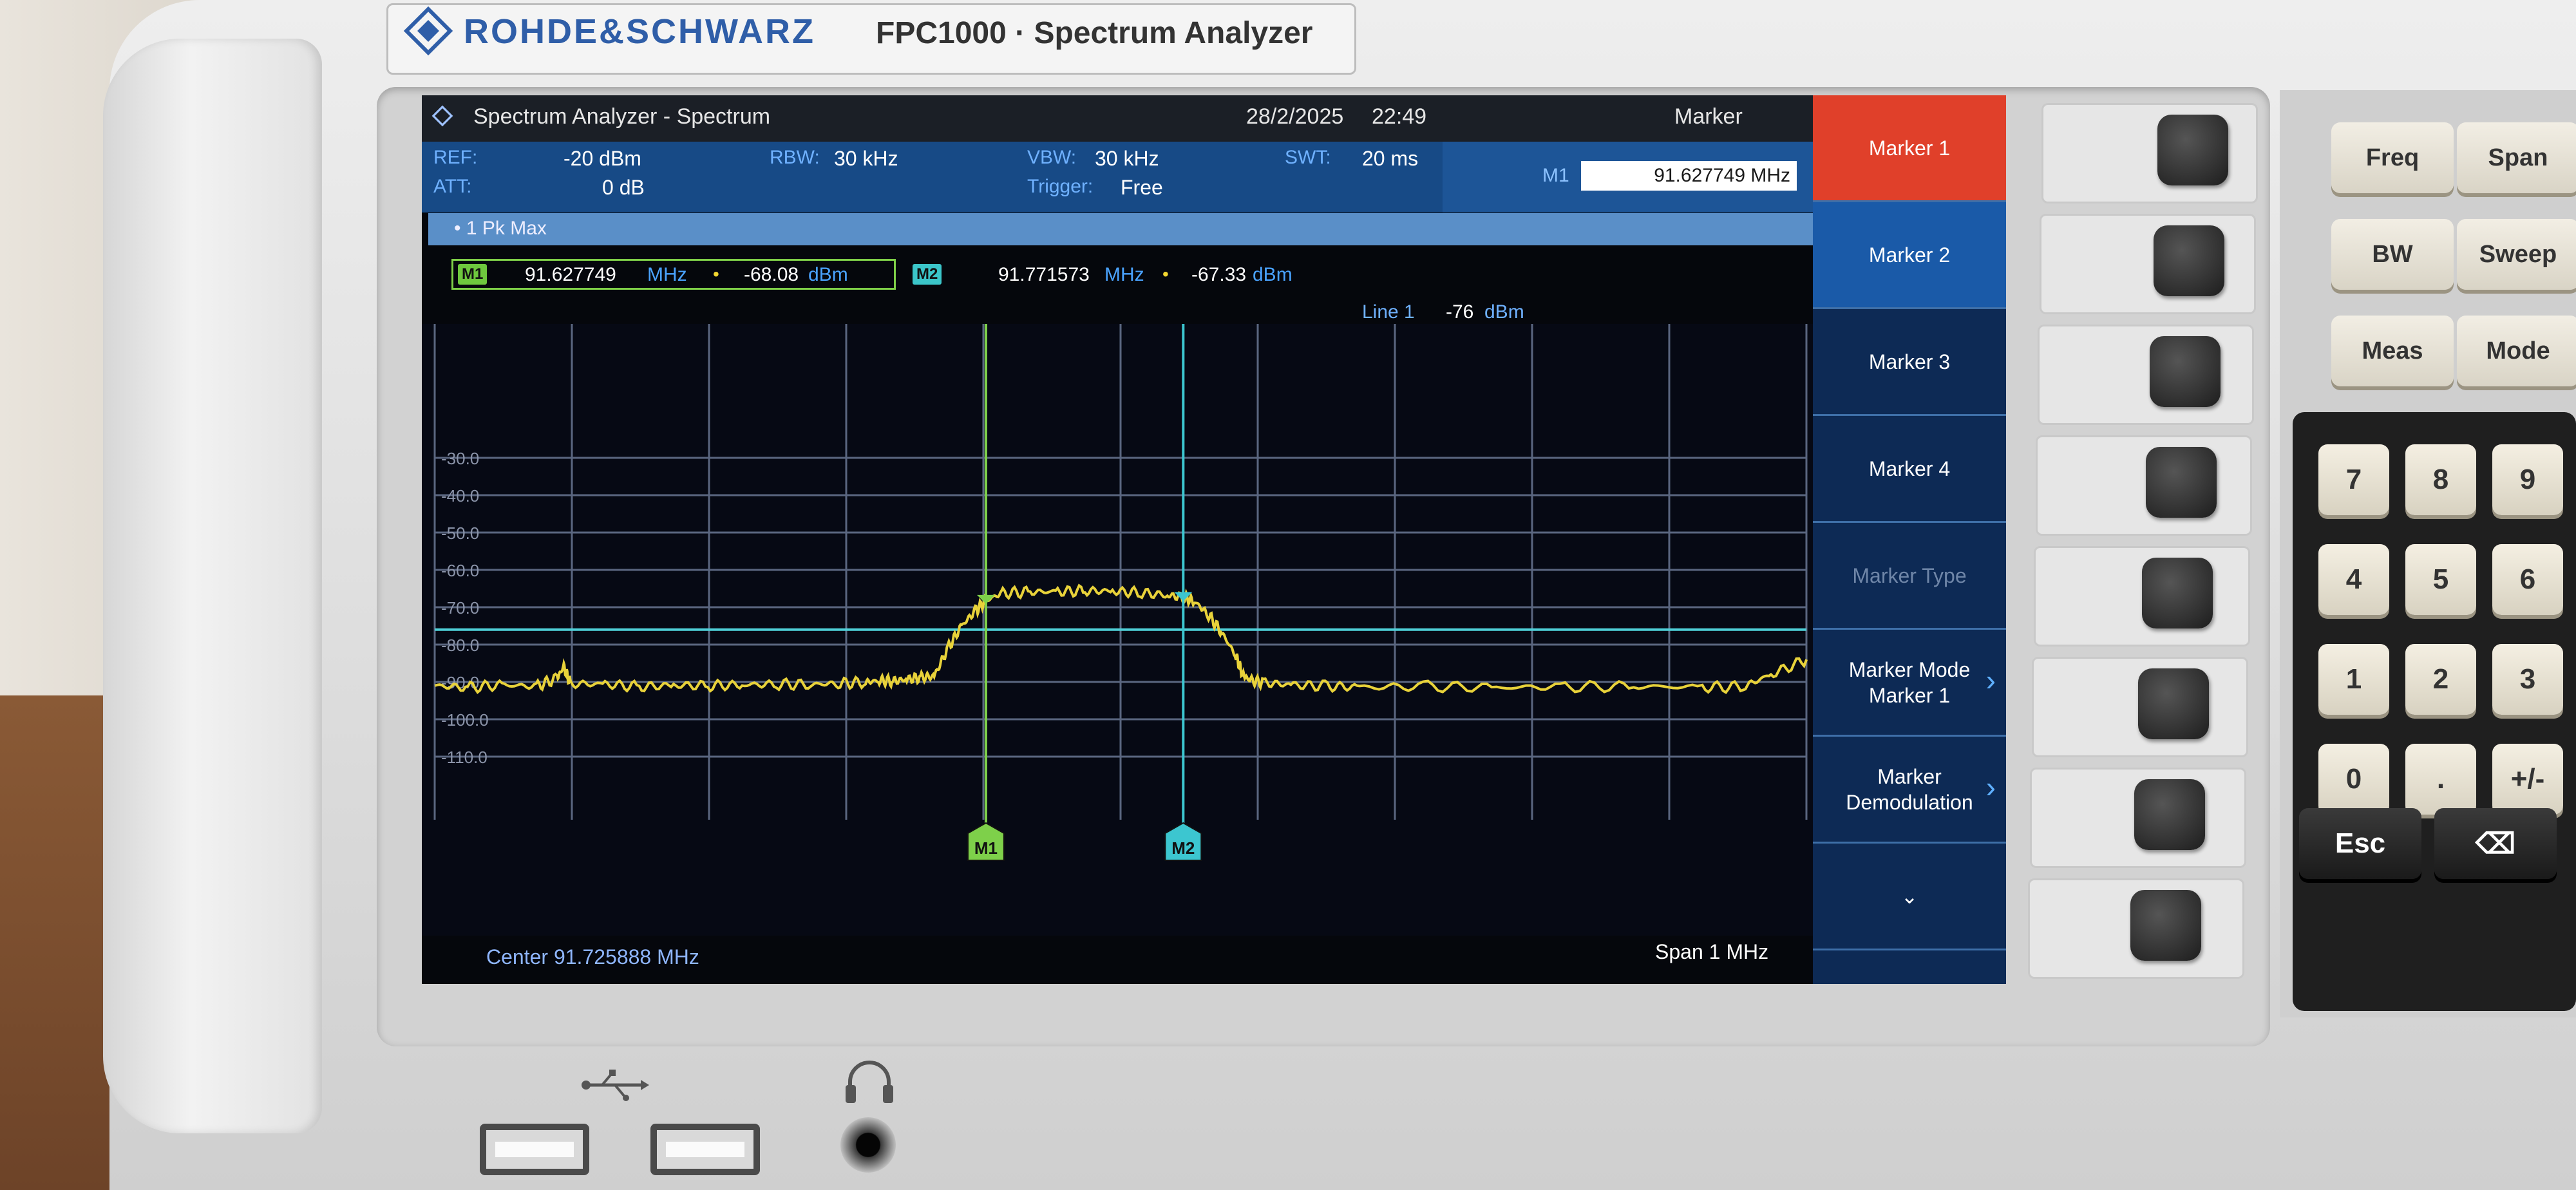 The width and height of the screenshot is (2576, 1190). What do you see at coordinates (2516, 254) in the screenshot?
I see `key-sweep: Sweep` at bounding box center [2516, 254].